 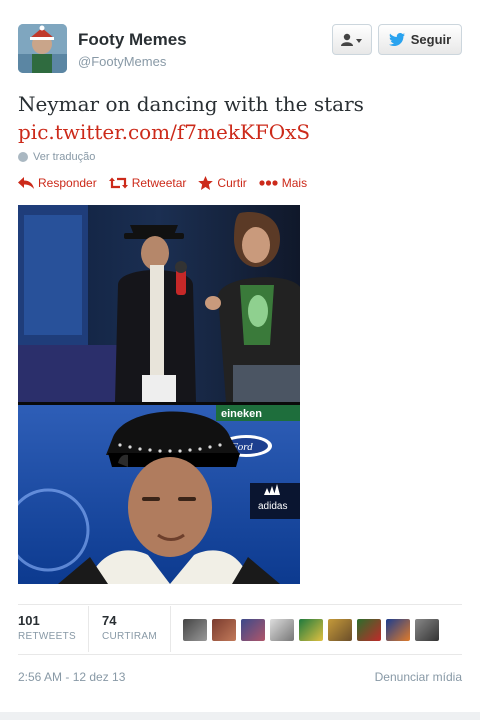 I want to click on report-media-link: Denunciar mídia, so click(x=418, y=677).